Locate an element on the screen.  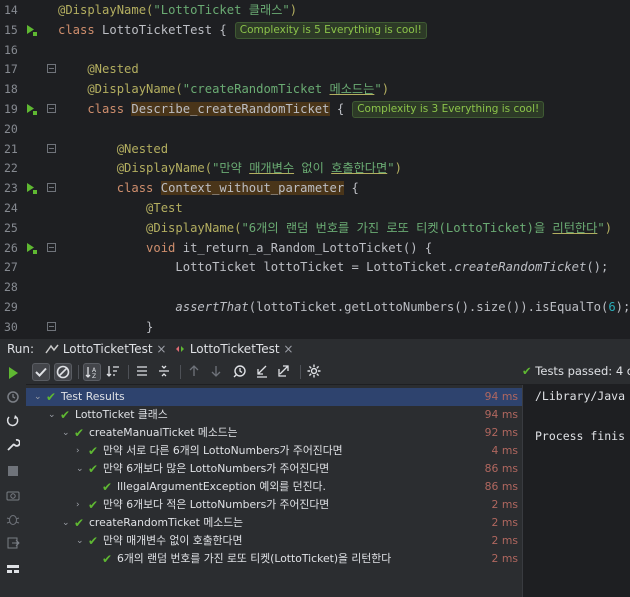
test-tree-row: ⌄ ✔ LottoTicket 클래스 94 ms is located at coordinates (274, 415).